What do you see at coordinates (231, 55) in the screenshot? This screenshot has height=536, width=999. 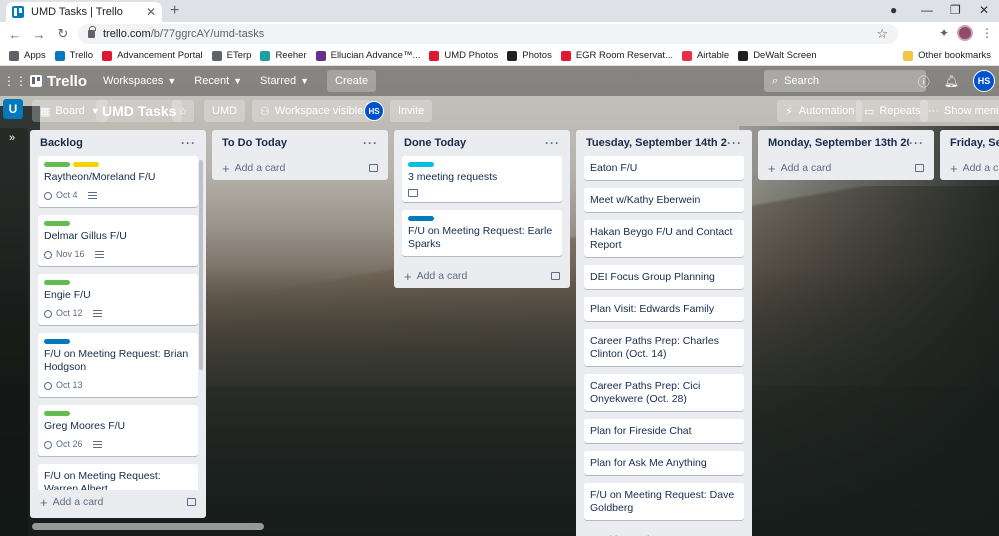 I see `bookmark-item: ETerp` at bounding box center [231, 55].